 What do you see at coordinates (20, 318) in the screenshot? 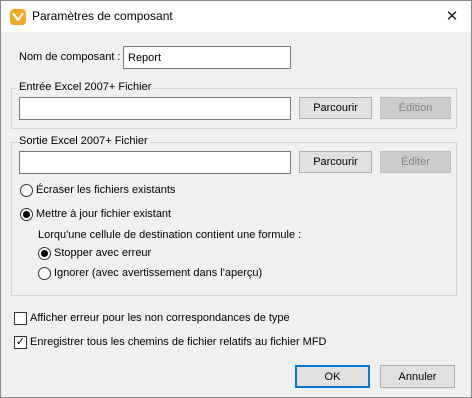
I see `type-error-checkbox` at bounding box center [20, 318].